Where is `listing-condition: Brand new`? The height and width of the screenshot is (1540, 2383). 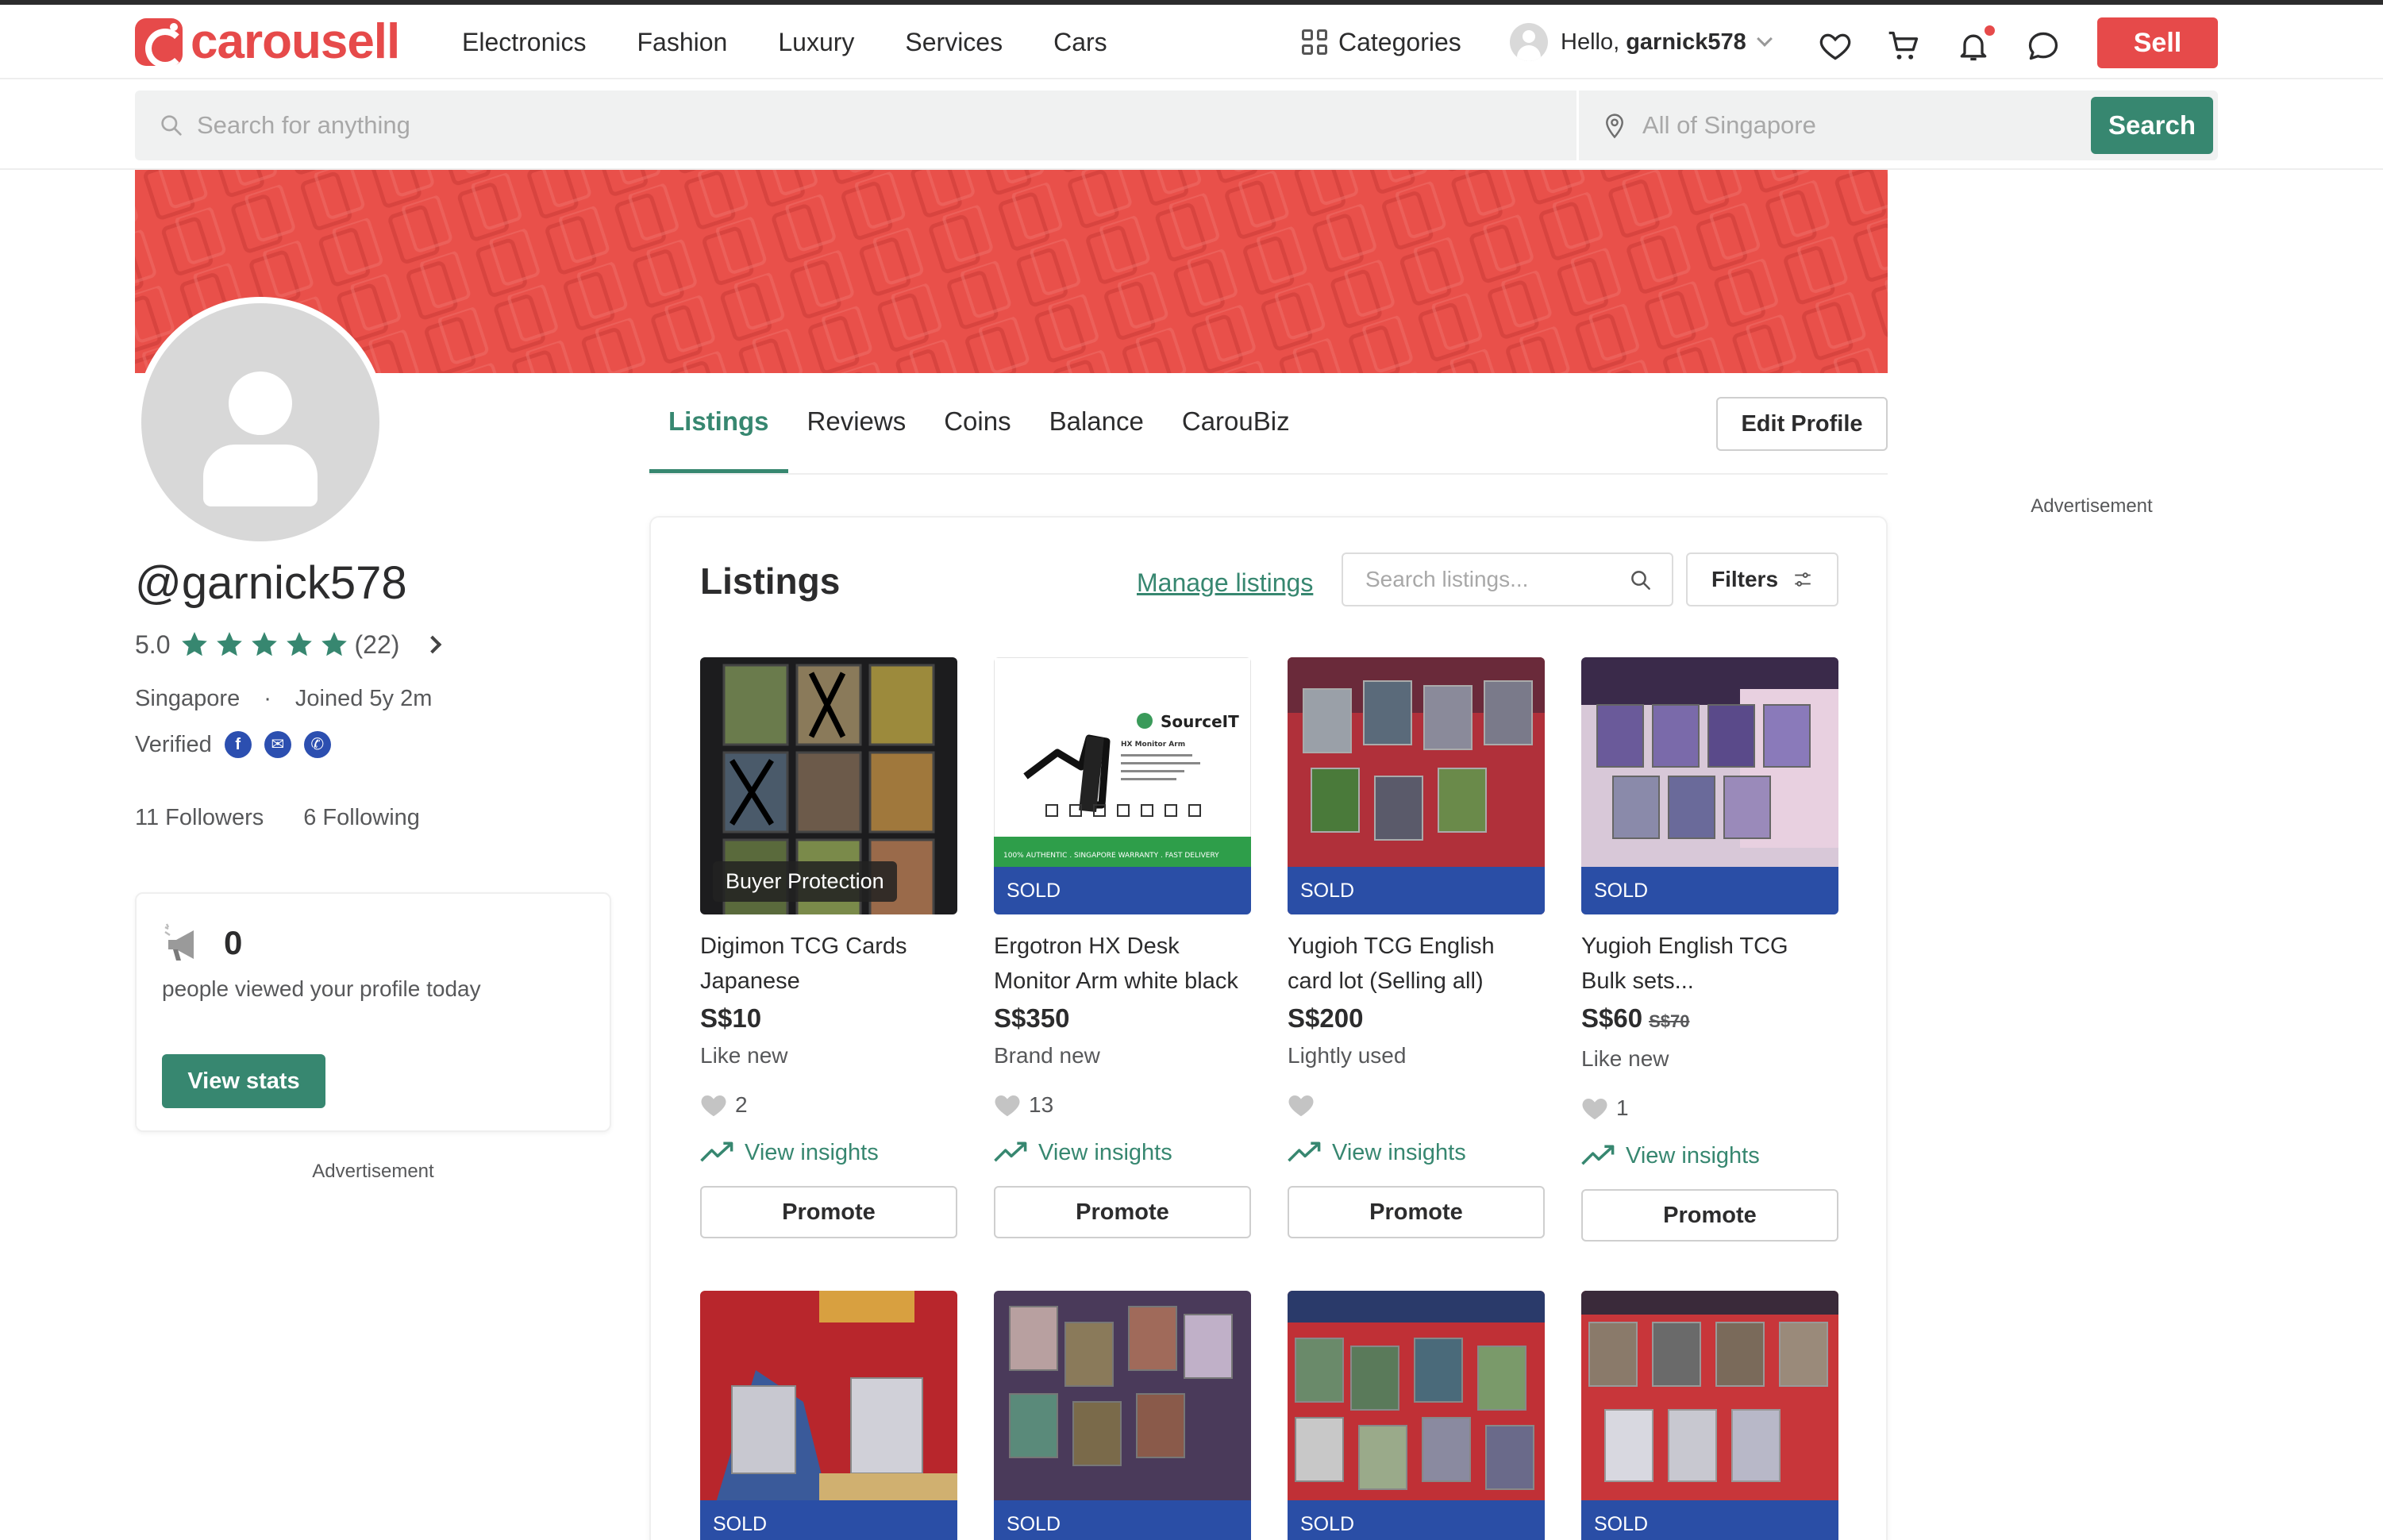
listing-condition: Brand new is located at coordinates (1047, 1055).